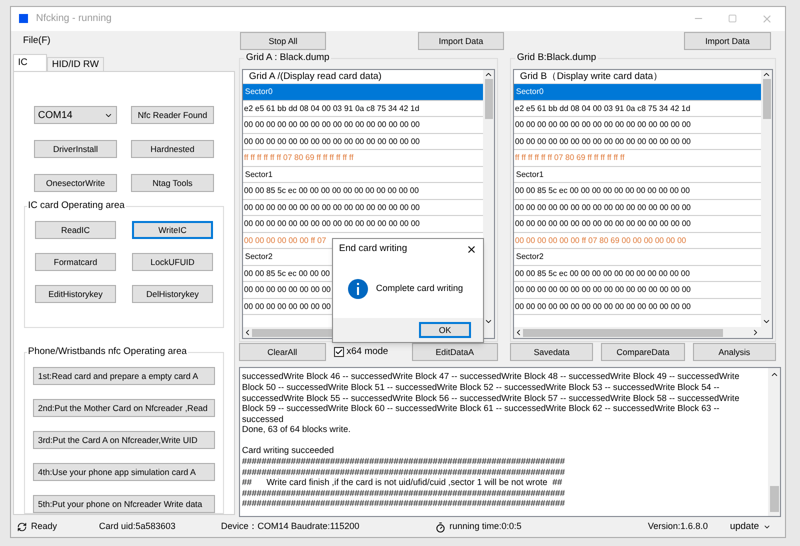  Describe the element at coordinates (755, 333) in the screenshot. I see `scroll-right-icon` at that location.